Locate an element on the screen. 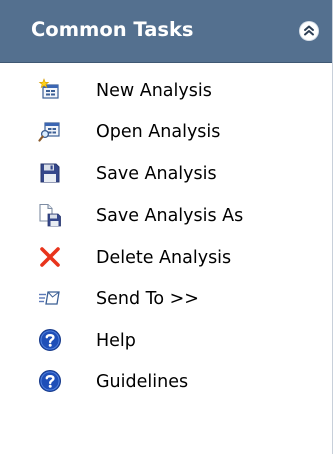 The height and width of the screenshot is (454, 333). task-open-analysis: Open Analysis is located at coordinates (166, 132).